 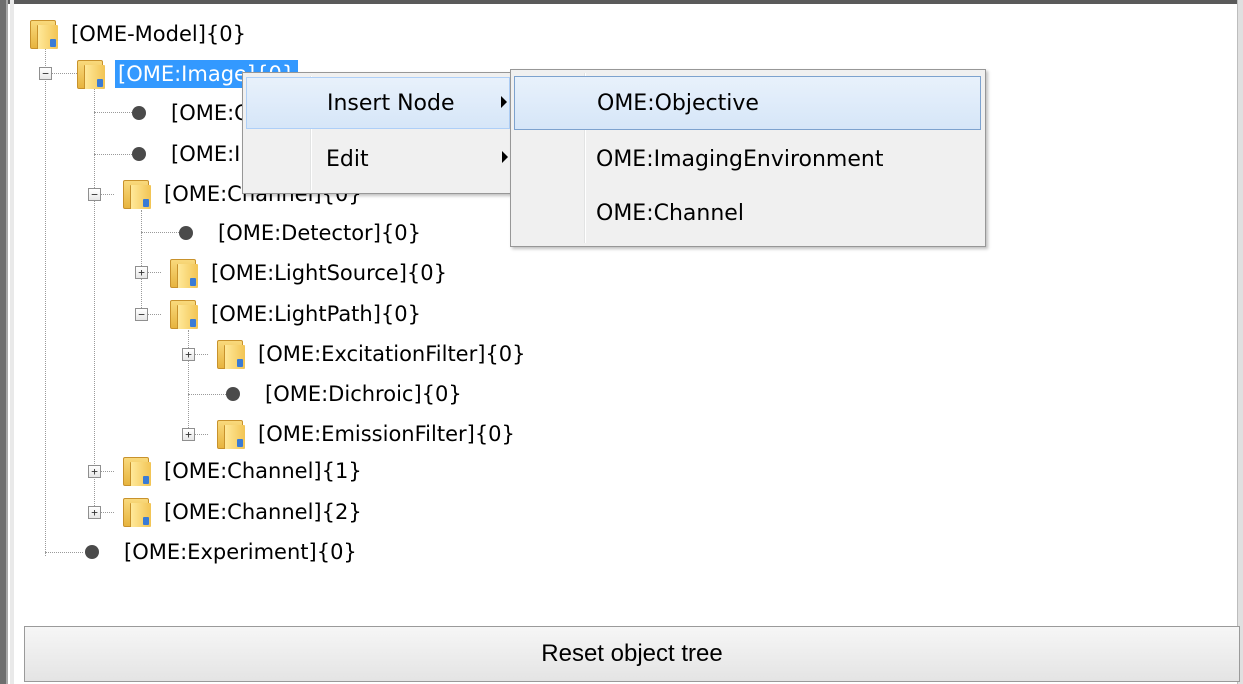 What do you see at coordinates (747, 213) in the screenshot?
I see `submenu-item-channel: OME:Channel` at bounding box center [747, 213].